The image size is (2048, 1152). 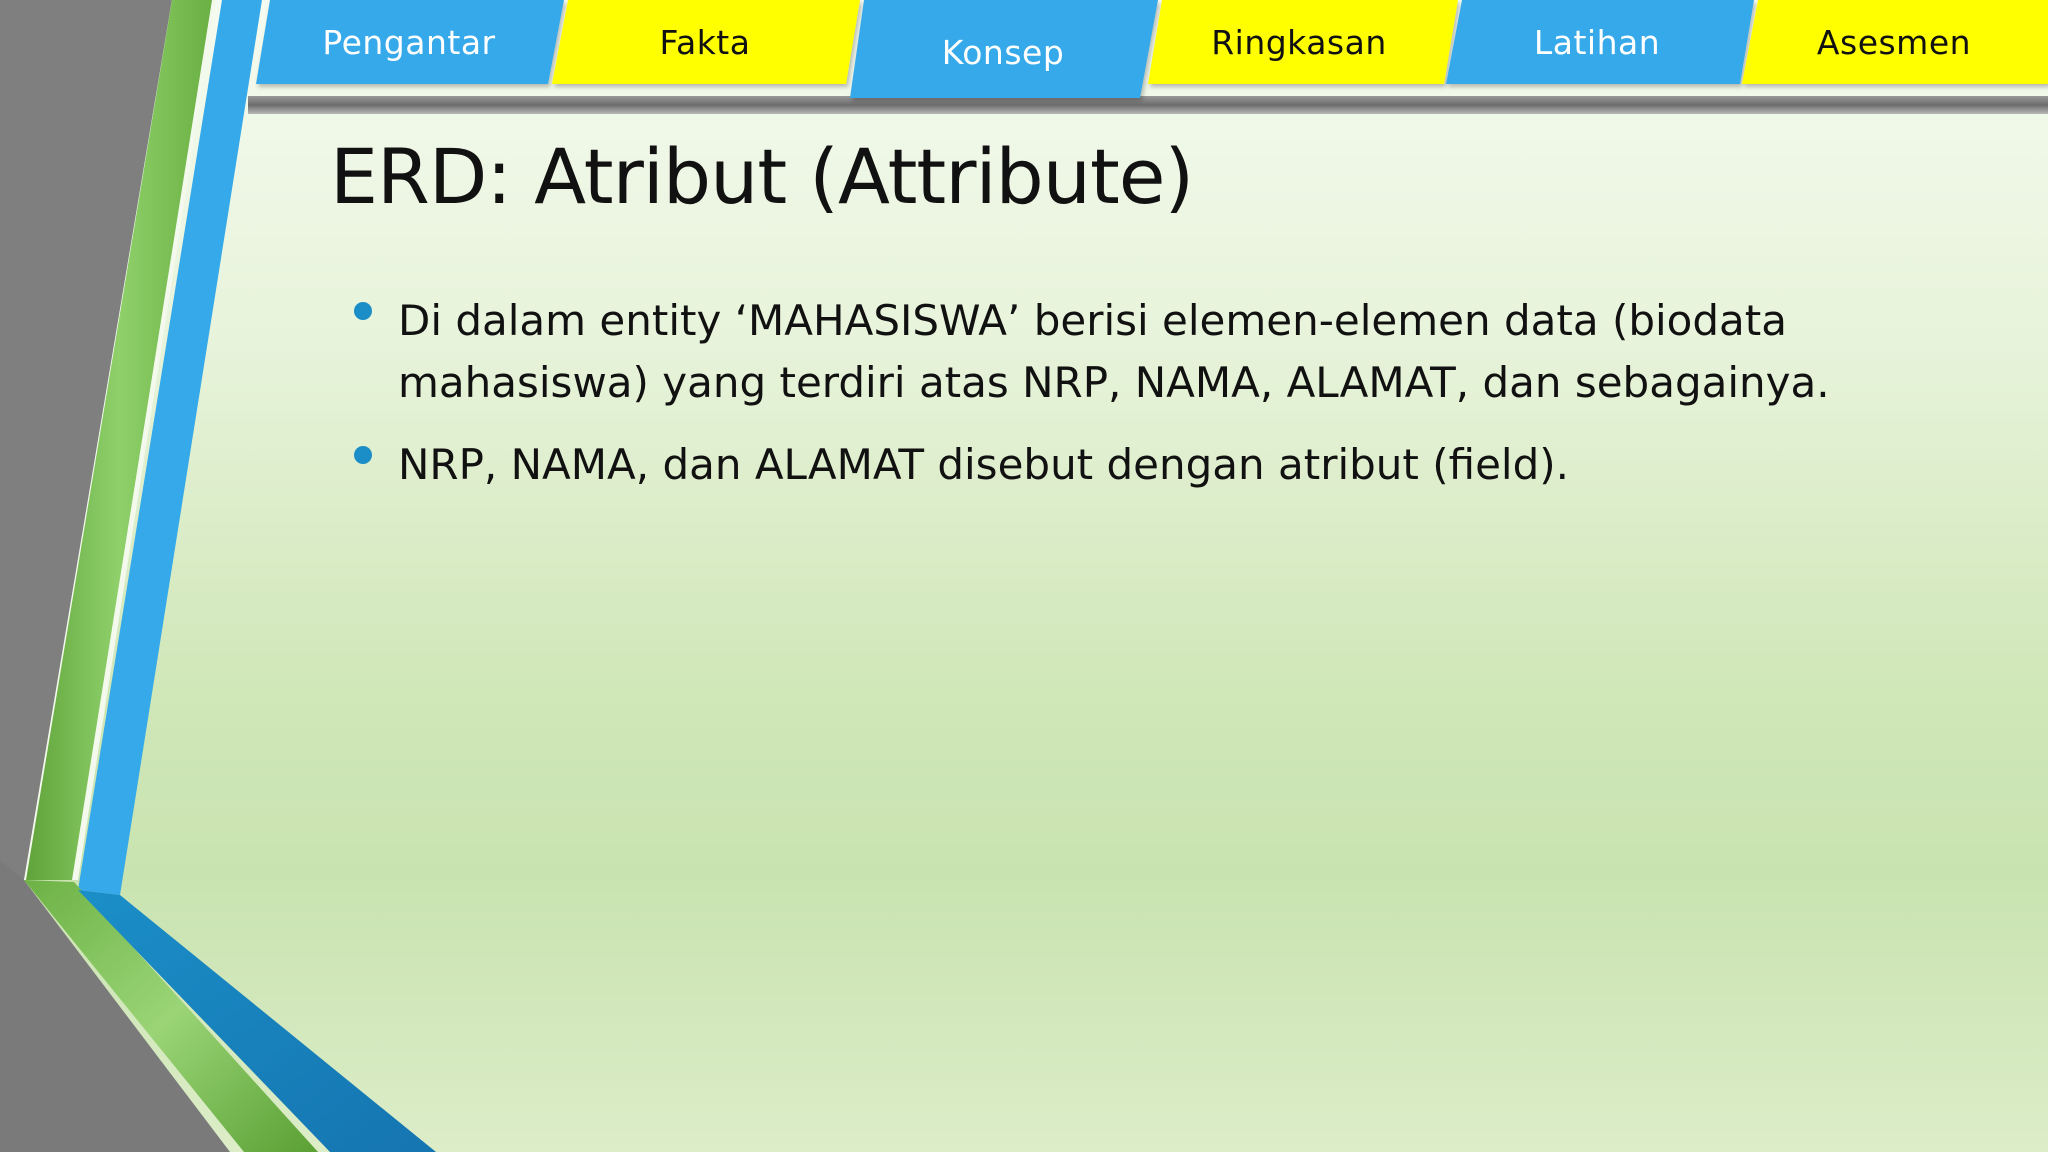 I want to click on slide-title: ERD: Atribut (Attribute), so click(x=762, y=176).